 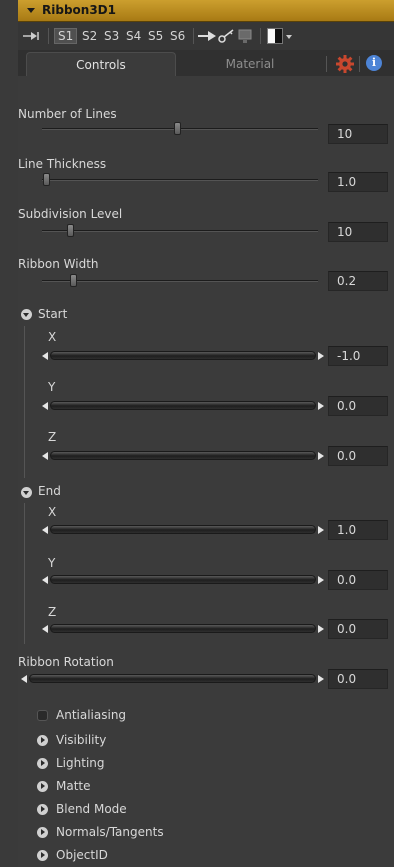 I want to click on blend-mode-expand-icon, so click(x=42, y=809).